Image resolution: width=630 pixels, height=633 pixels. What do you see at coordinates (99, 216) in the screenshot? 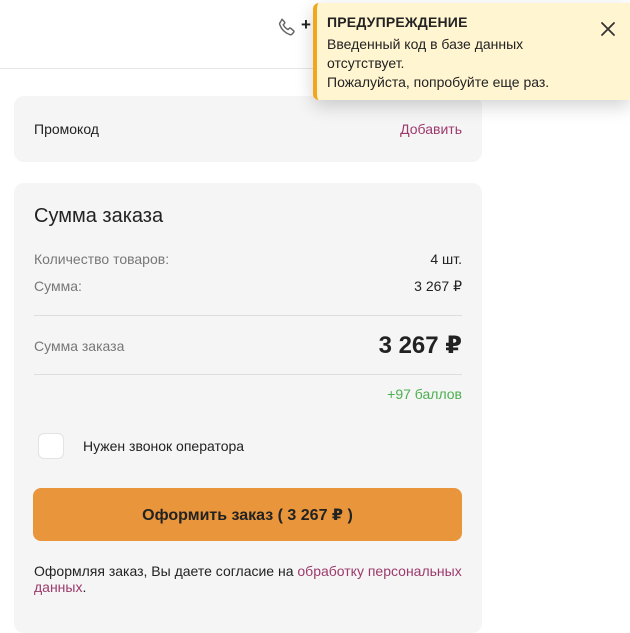
I see `summary-title: Сумма заказа` at bounding box center [99, 216].